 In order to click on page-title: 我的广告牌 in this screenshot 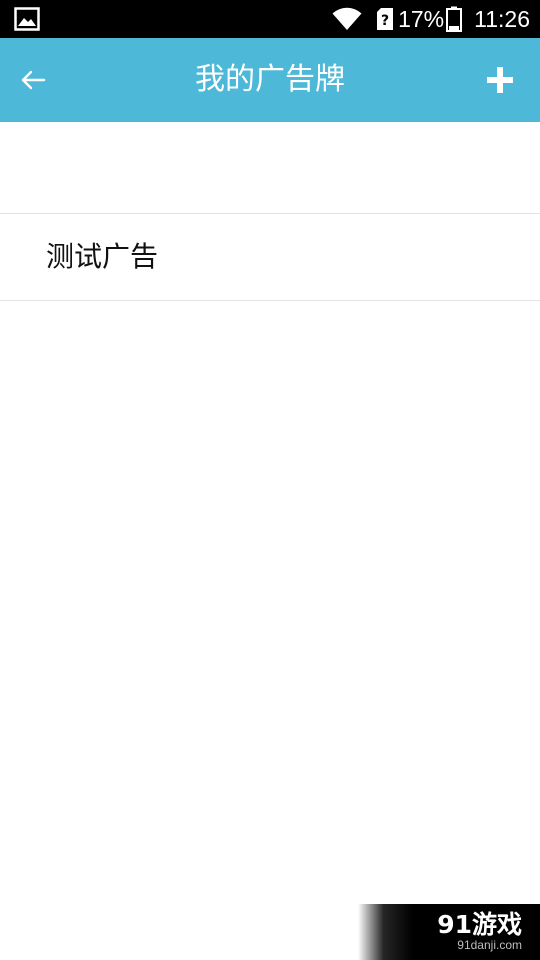, I will do `click(270, 79)`.